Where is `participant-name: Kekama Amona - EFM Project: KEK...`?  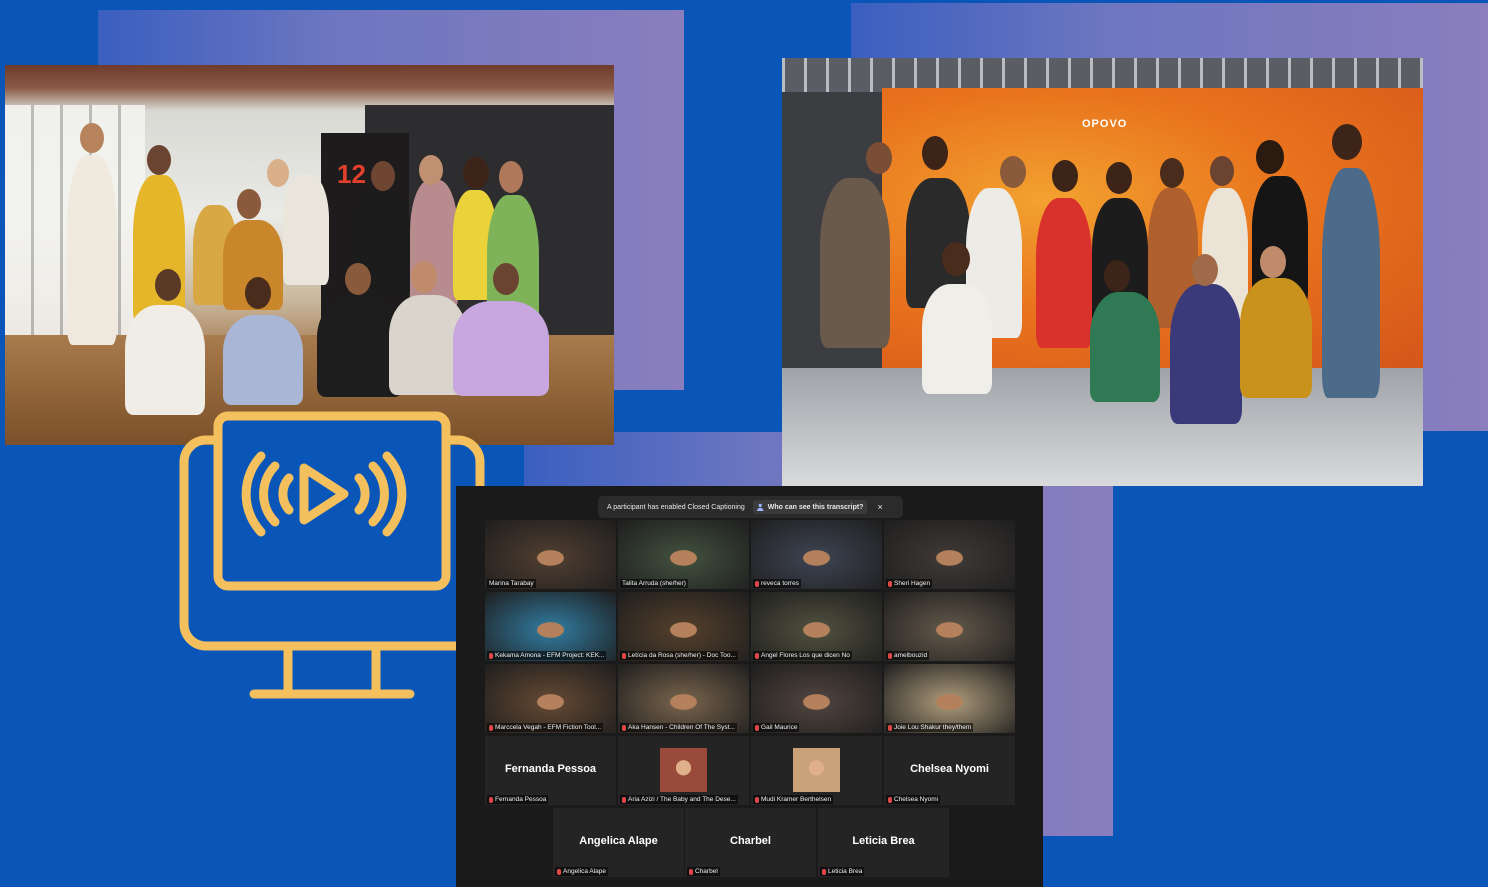 participant-name: Kekama Amona - EFM Project: KEK... is located at coordinates (550, 655).